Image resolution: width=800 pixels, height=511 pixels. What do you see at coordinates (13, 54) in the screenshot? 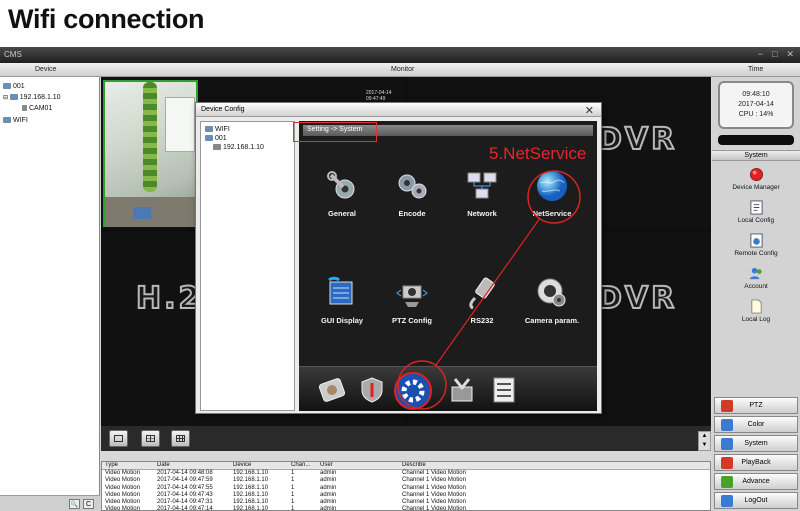
I see `window-title: CMS` at bounding box center [13, 54].